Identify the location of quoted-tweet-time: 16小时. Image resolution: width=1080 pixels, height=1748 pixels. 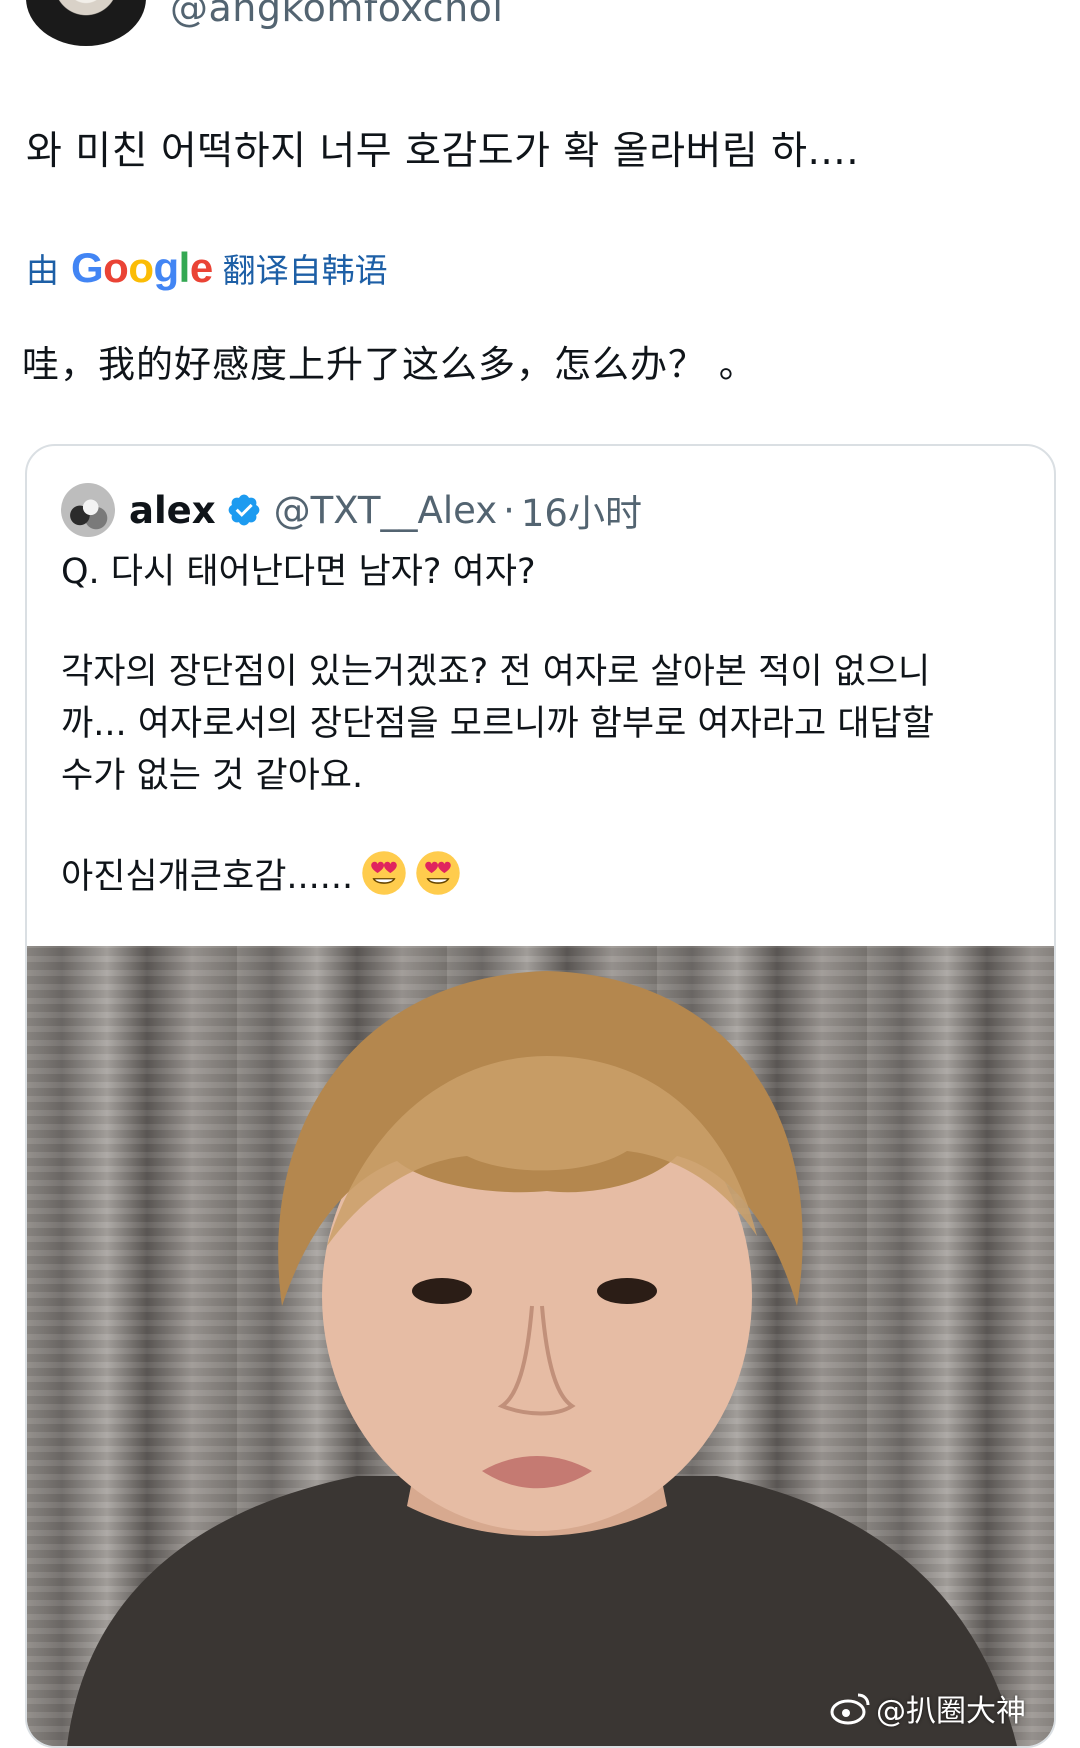
(581, 510).